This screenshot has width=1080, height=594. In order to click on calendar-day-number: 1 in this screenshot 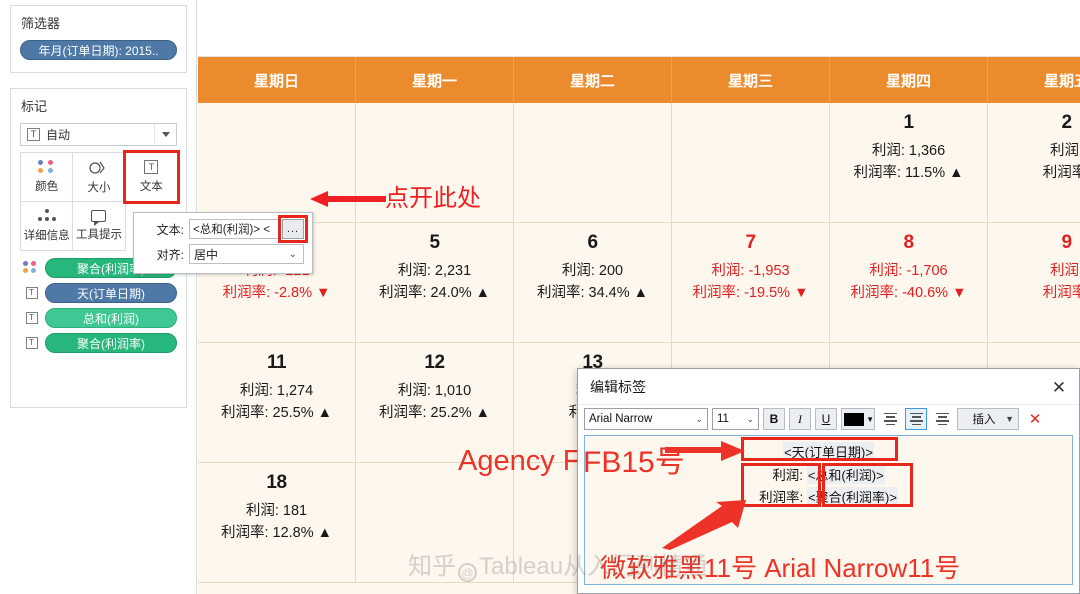, I will do `click(908, 122)`.